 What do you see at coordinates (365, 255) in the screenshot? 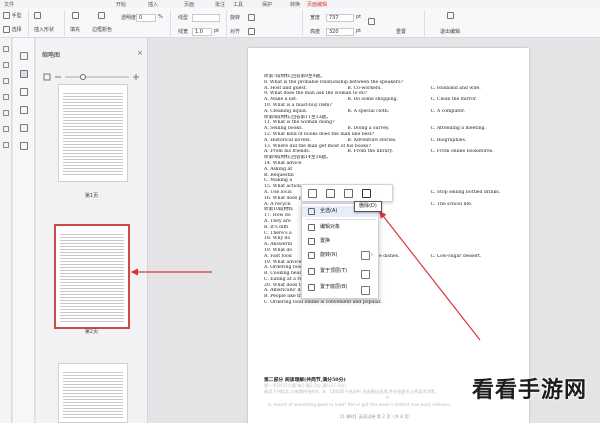
I see `align-side-icon` at bounding box center [365, 255].